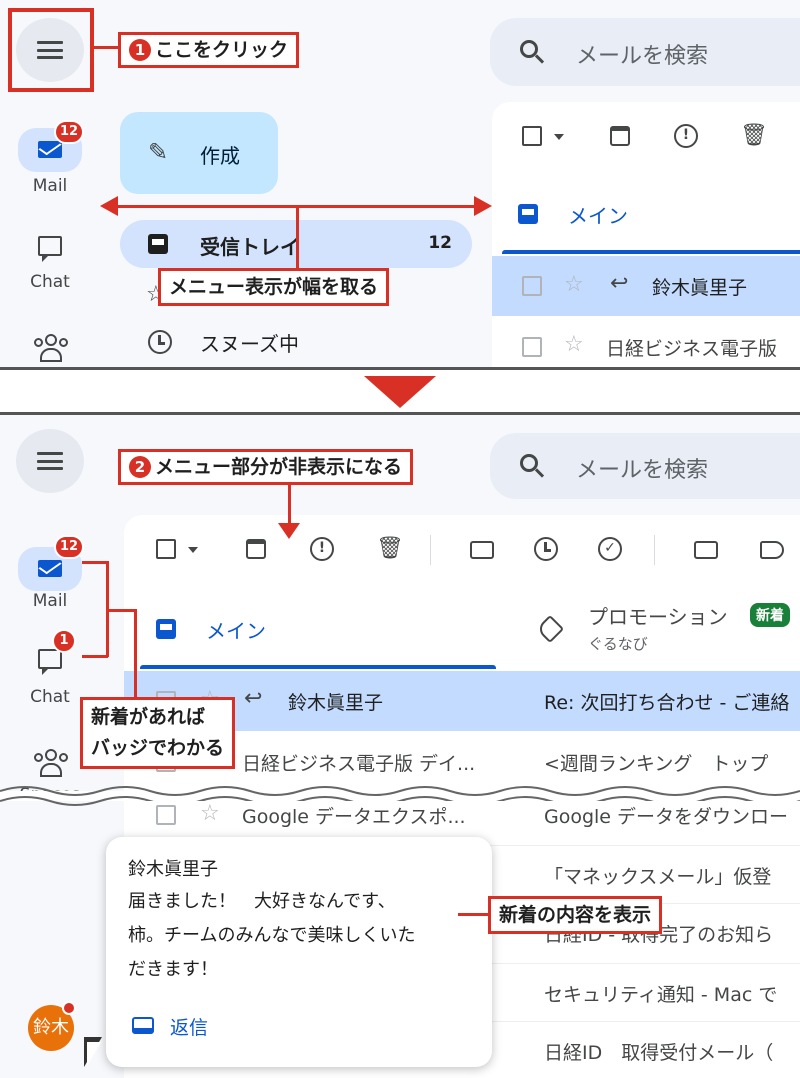  What do you see at coordinates (473, 914) in the screenshot?
I see `callout-content-leader` at bounding box center [473, 914].